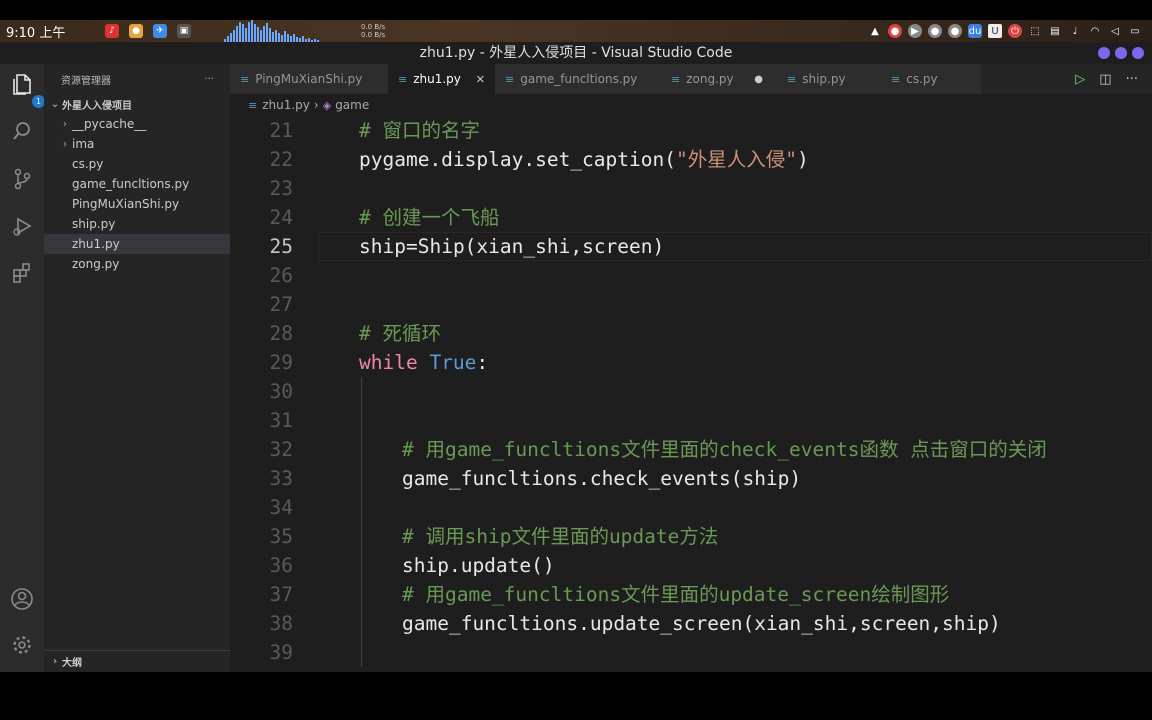 The height and width of the screenshot is (720, 1152). I want to click on breadcrumb-symbol: game, so click(352, 105).